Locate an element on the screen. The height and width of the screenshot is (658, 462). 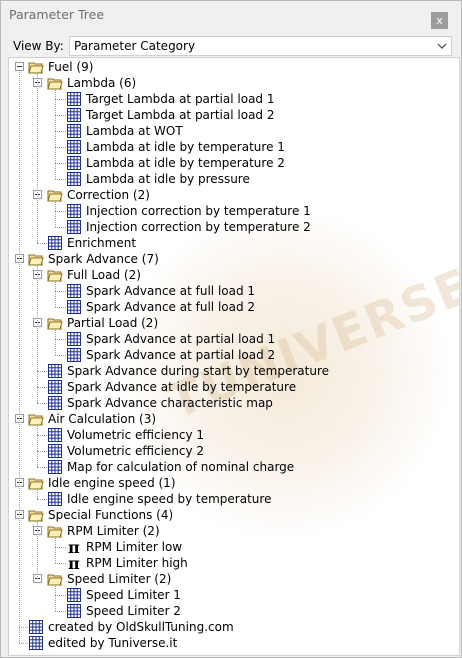
tree-node-label: Speed Limiter (2) is located at coordinates (119, 579).